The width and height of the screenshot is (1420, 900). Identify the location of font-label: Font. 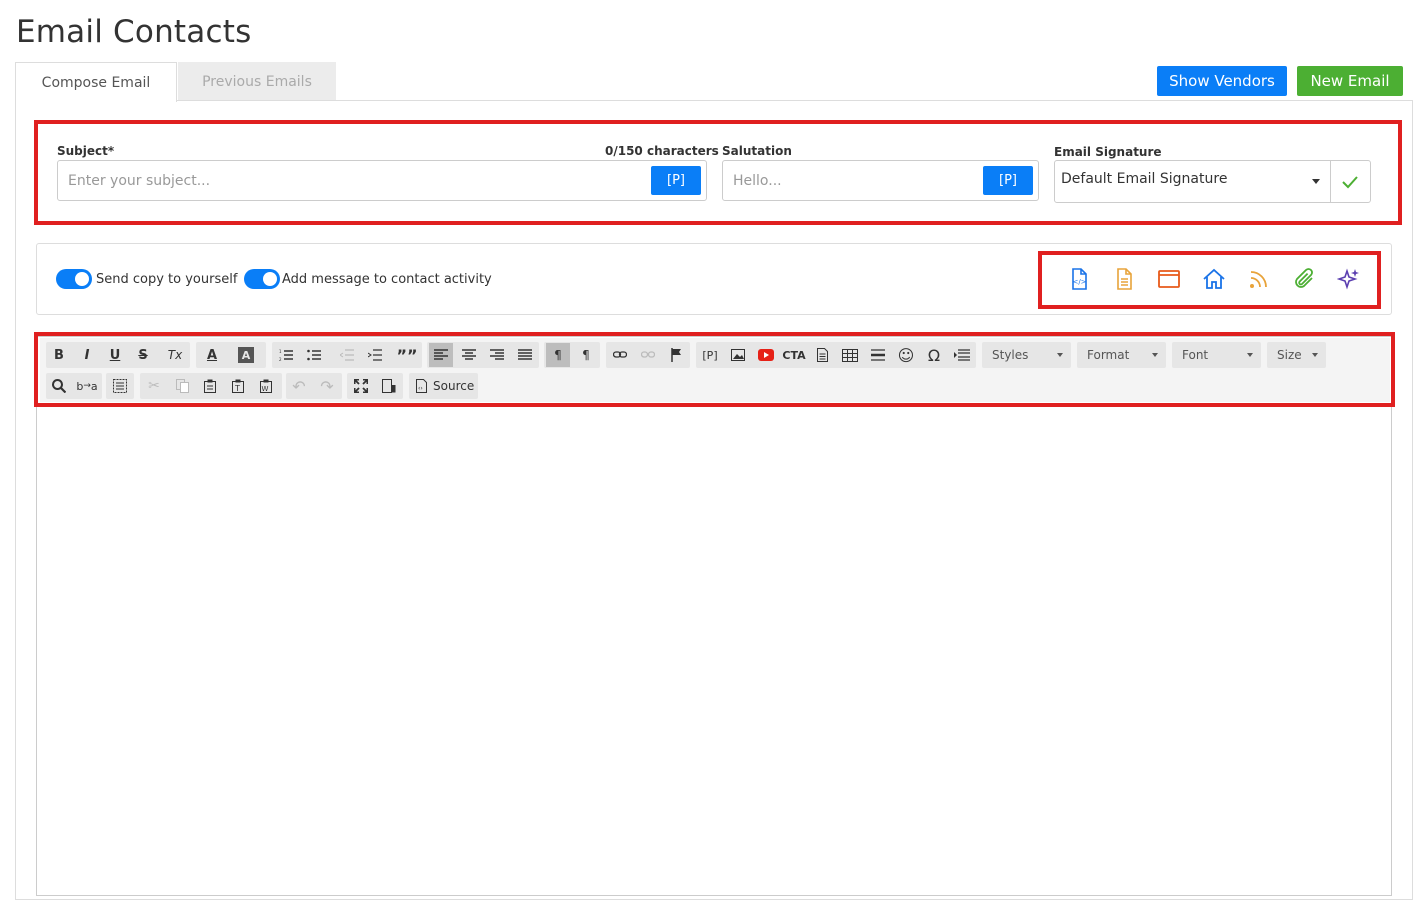
(1195, 355).